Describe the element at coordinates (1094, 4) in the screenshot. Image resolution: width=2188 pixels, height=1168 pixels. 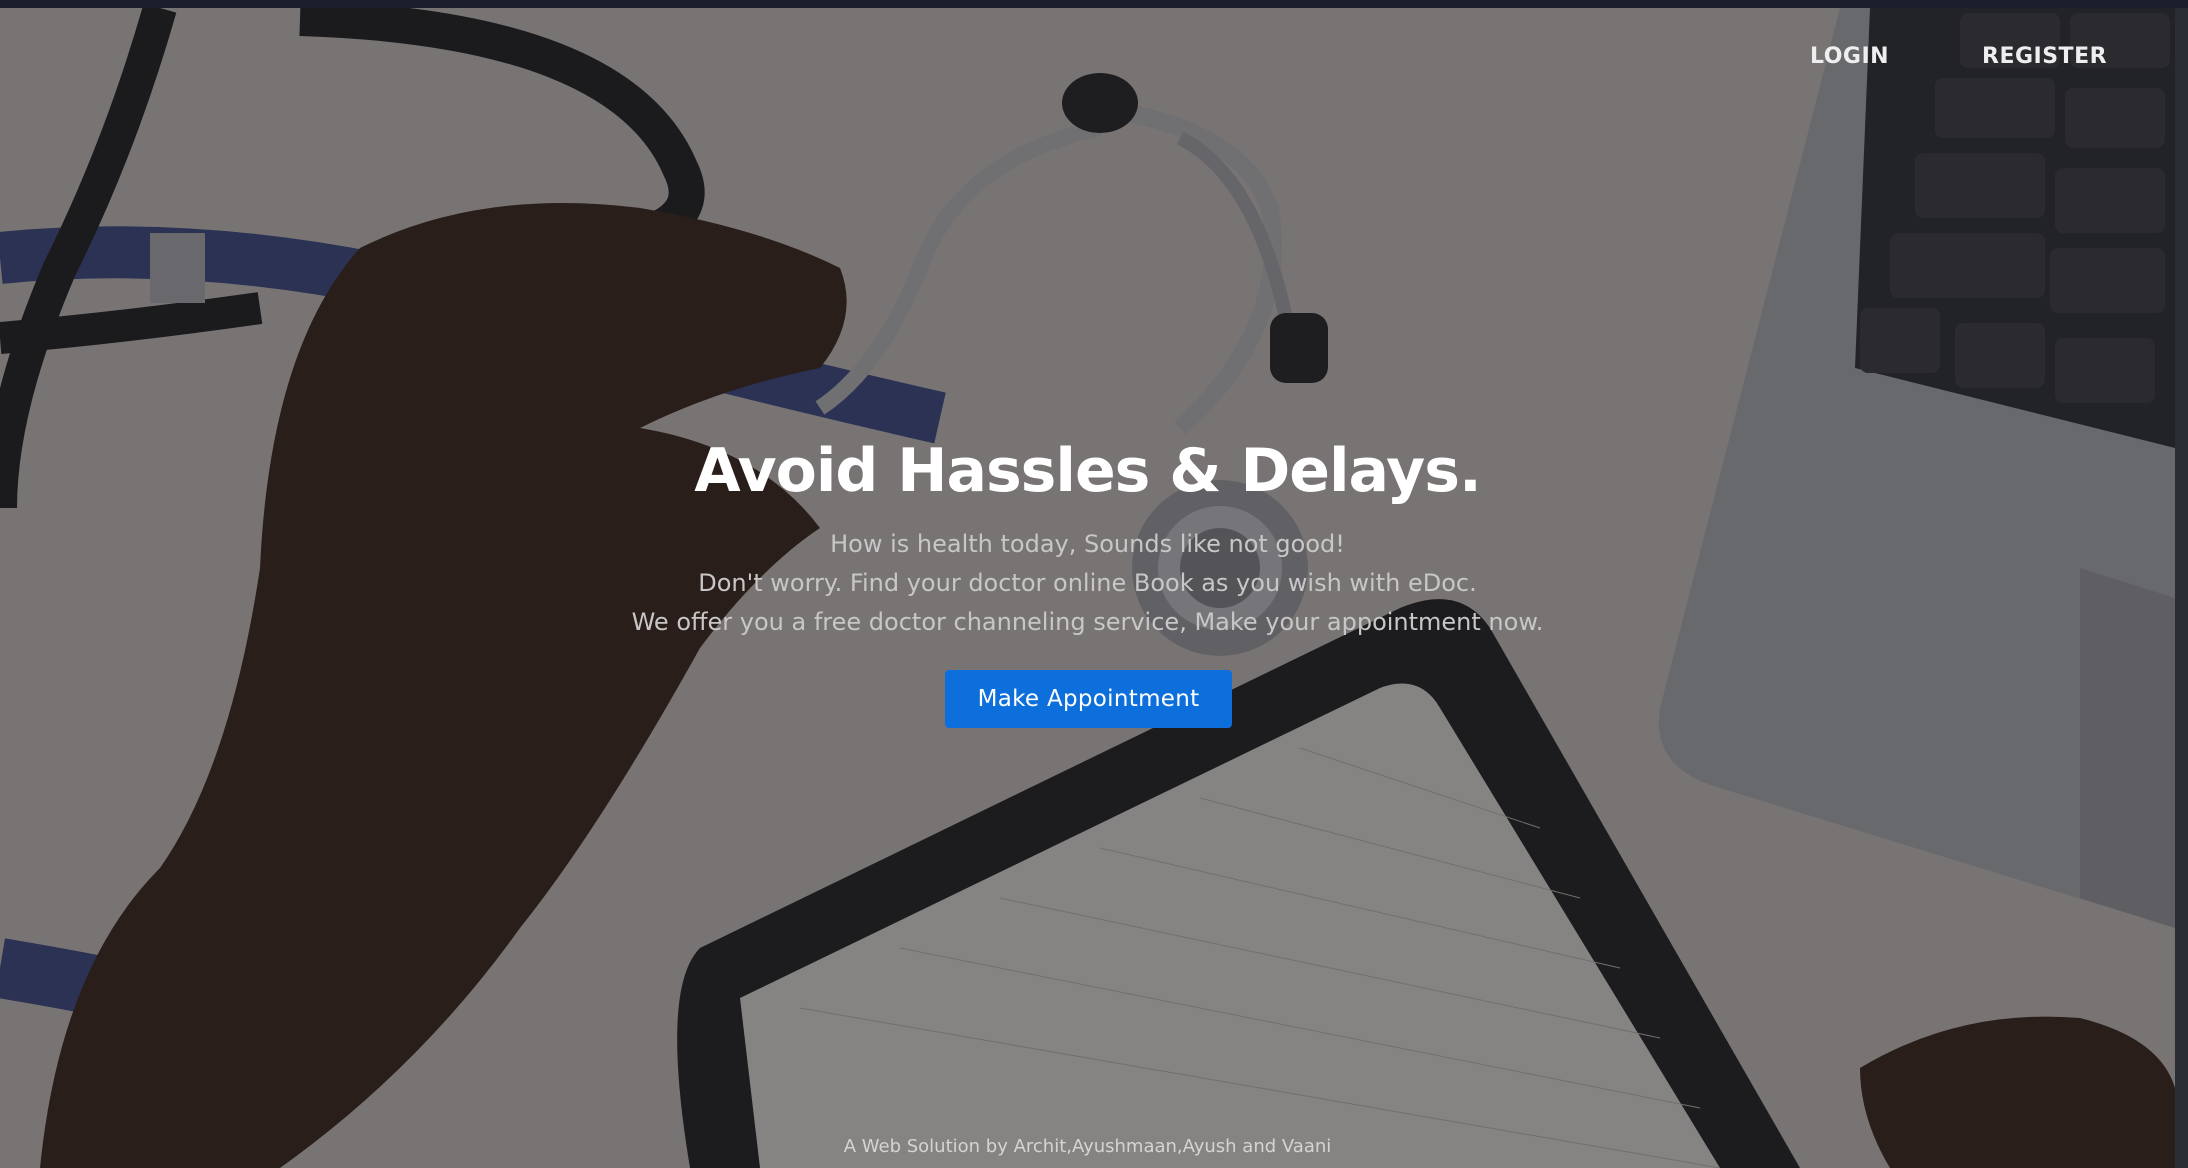
I see `window-top-strip` at that location.